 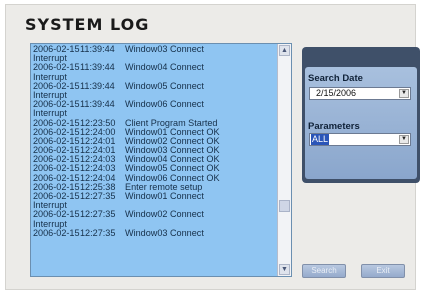 I want to click on log-row: 2006-02-1511:39:44 Window05 Connect, so click(x=155, y=85).